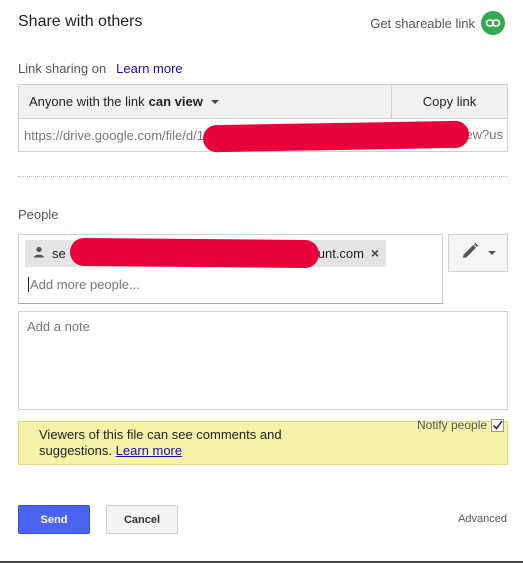 The image size is (523, 563). What do you see at coordinates (452, 425) in the screenshot?
I see `notify-people-label: Notify people` at bounding box center [452, 425].